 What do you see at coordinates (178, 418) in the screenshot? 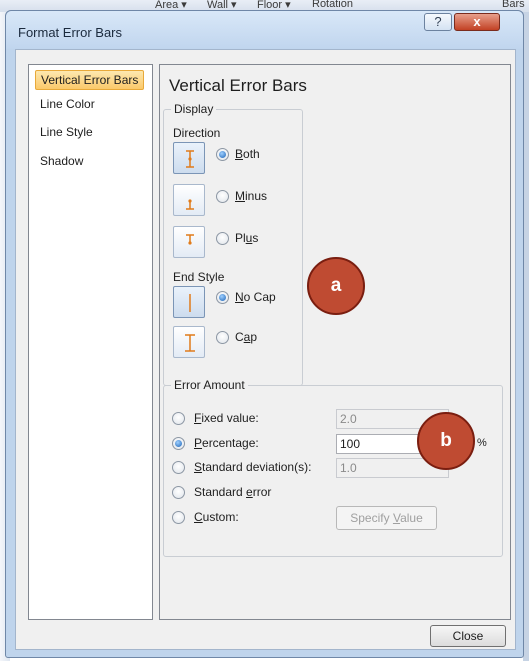
I see `fixed-value-radio` at bounding box center [178, 418].